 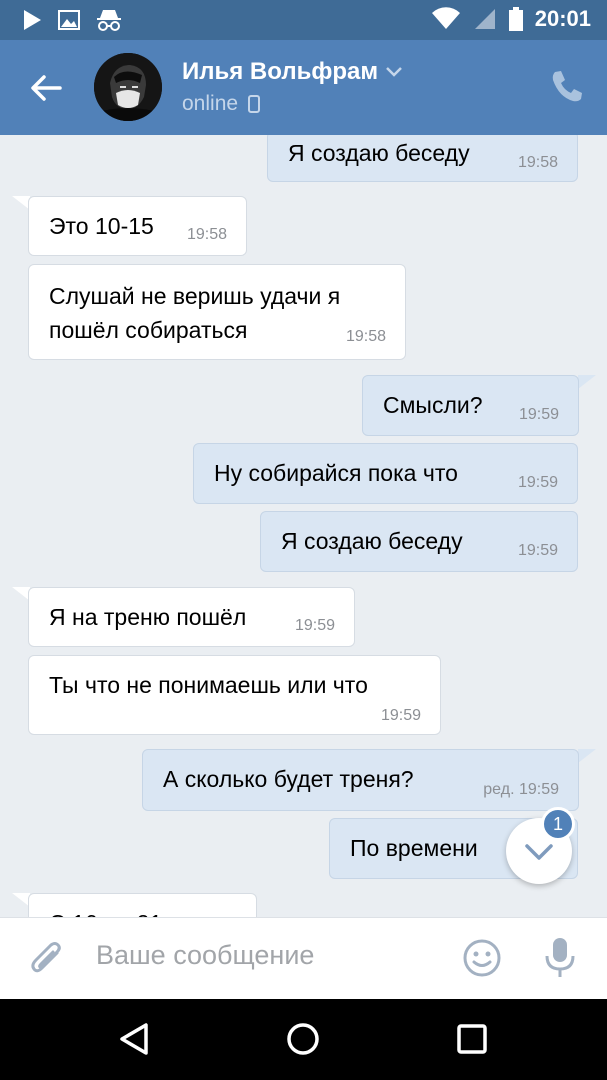 What do you see at coordinates (105, 911) in the screenshot?
I see `message-text: С 16 до 21` at bounding box center [105, 911].